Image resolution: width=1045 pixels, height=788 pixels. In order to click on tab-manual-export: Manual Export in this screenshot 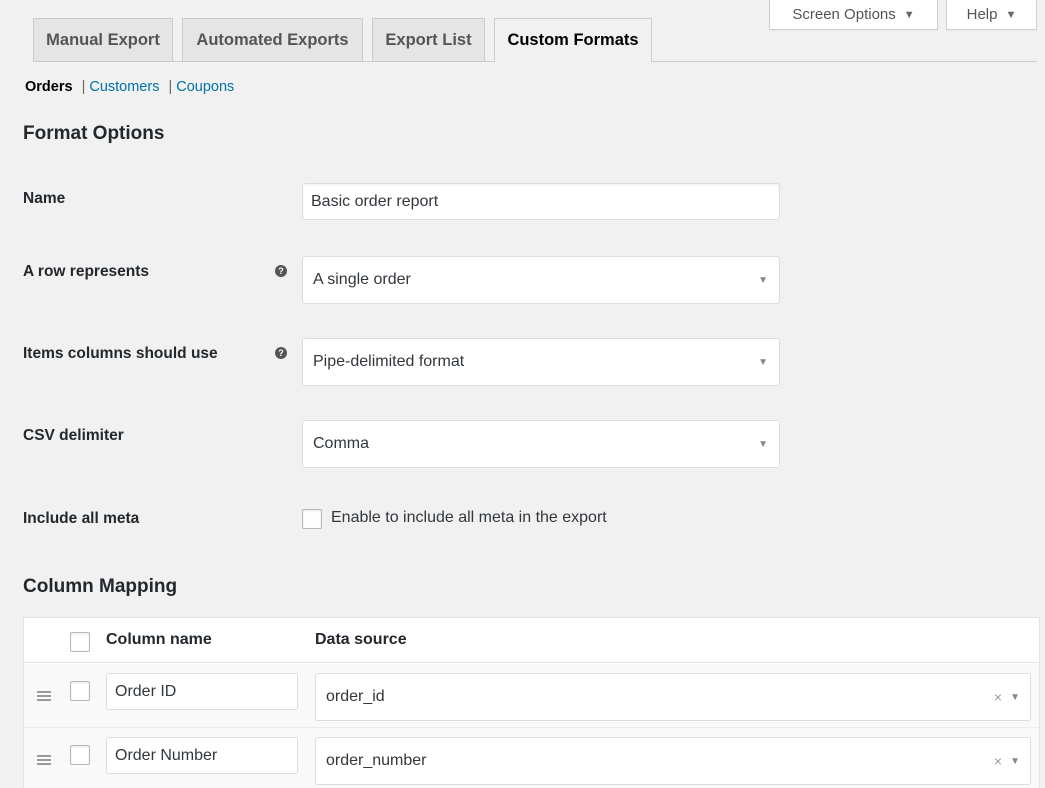, I will do `click(103, 40)`.